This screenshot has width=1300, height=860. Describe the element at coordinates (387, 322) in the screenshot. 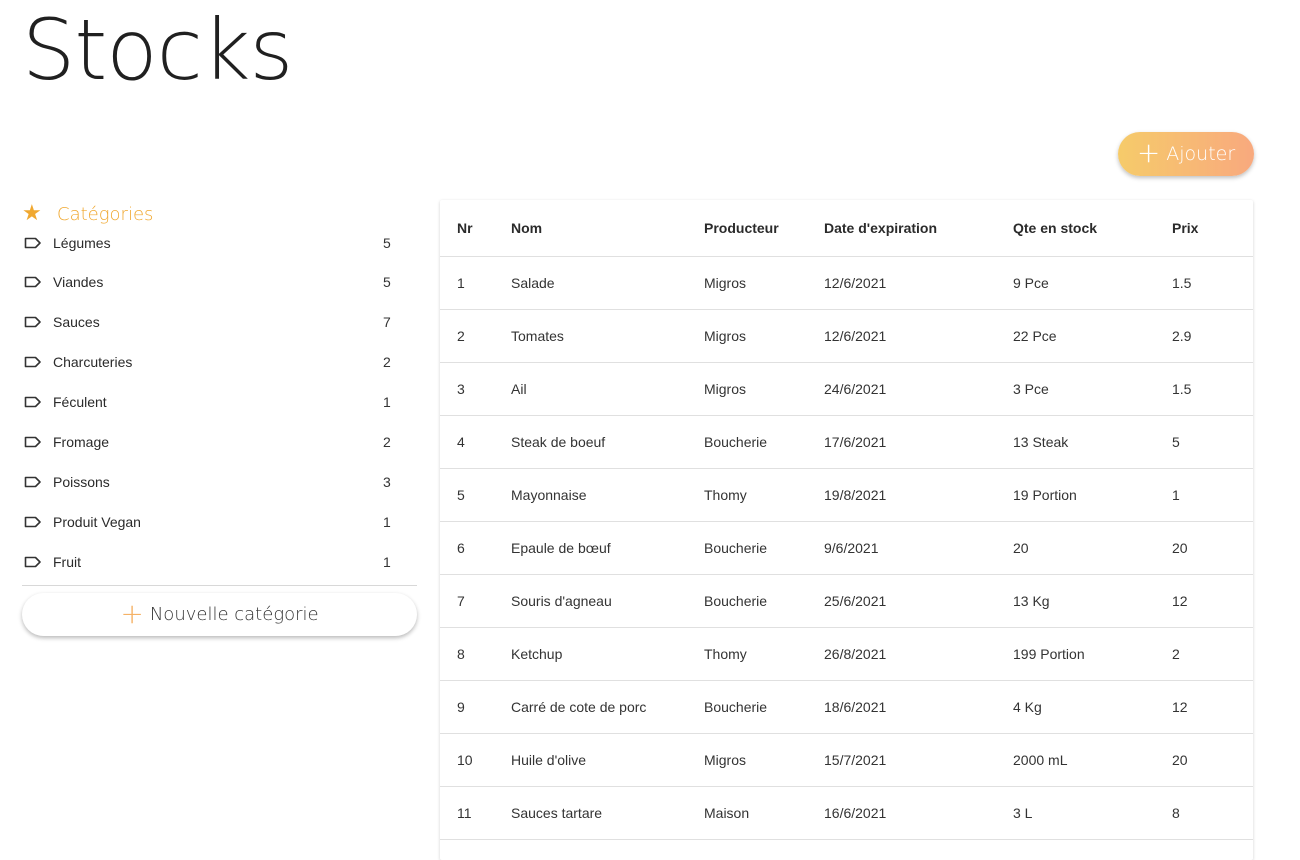

I see `category-count: 7` at that location.